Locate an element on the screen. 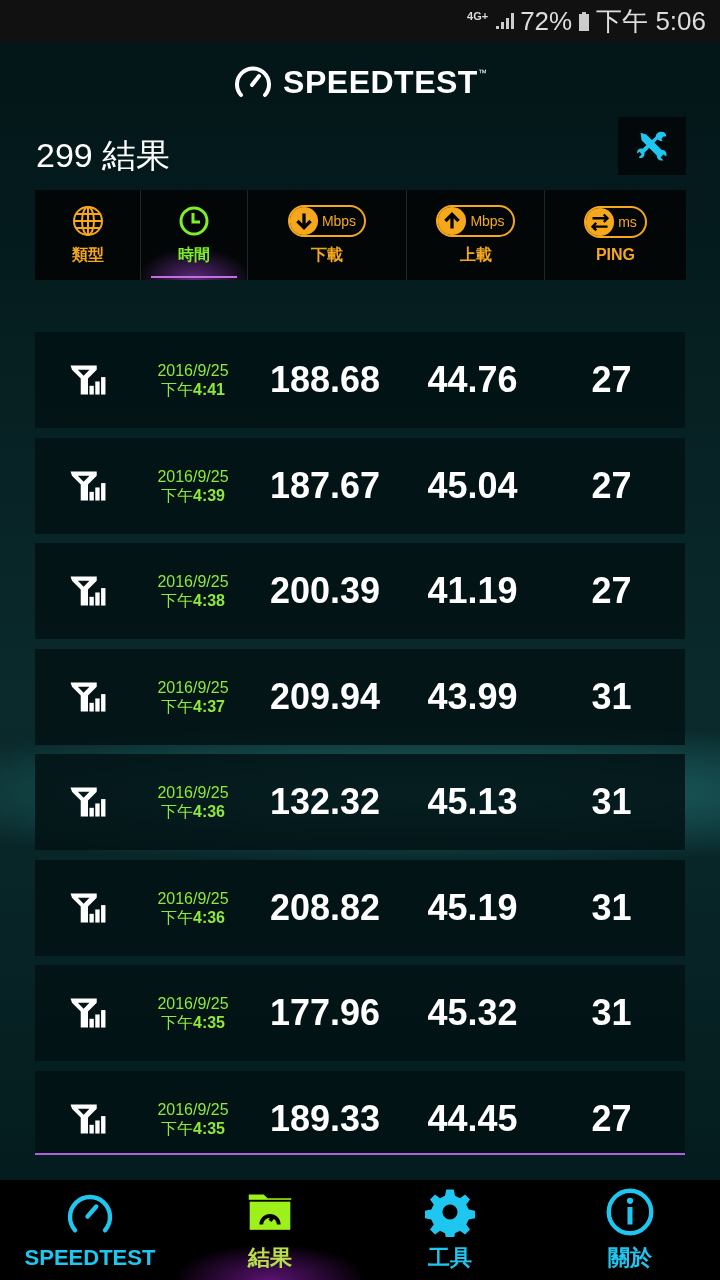  column-header: 類型 is located at coordinates (87, 235).